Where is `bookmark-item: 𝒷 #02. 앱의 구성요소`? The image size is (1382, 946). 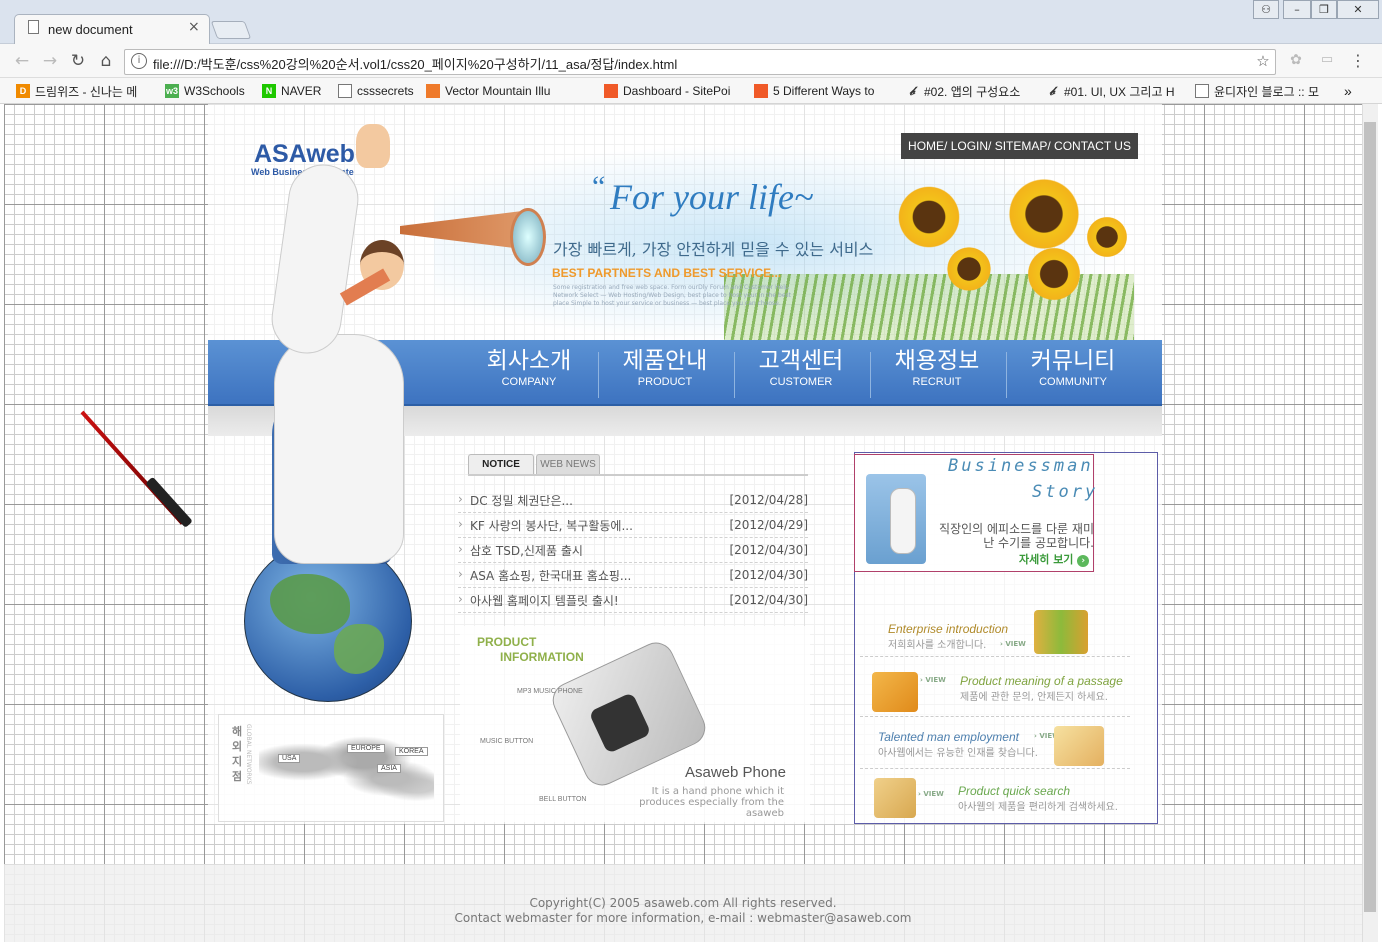
bookmark-item: 𝒷 #02. 앱의 구성요소 is located at coordinates (962, 91).